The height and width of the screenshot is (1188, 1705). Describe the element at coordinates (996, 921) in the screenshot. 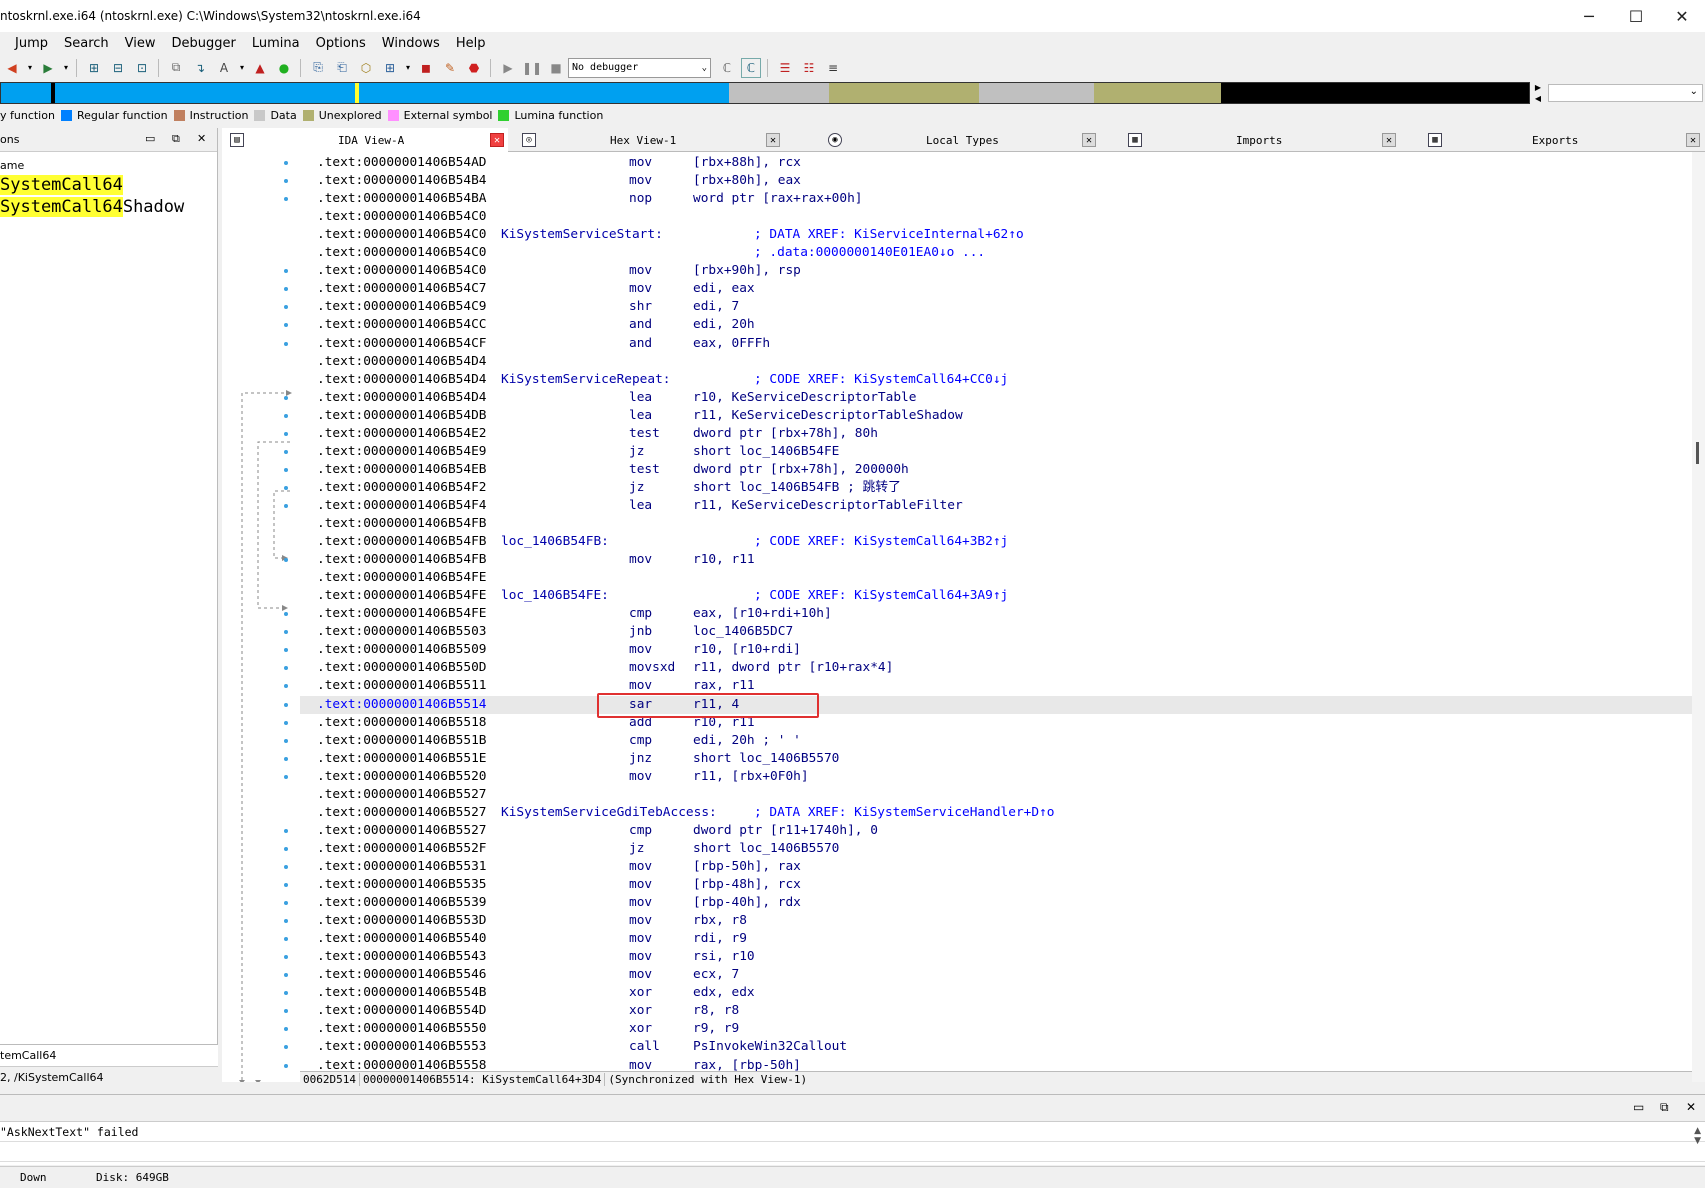

I see `listing-row: .text:00000001406B553D mov rbx, r8` at that location.